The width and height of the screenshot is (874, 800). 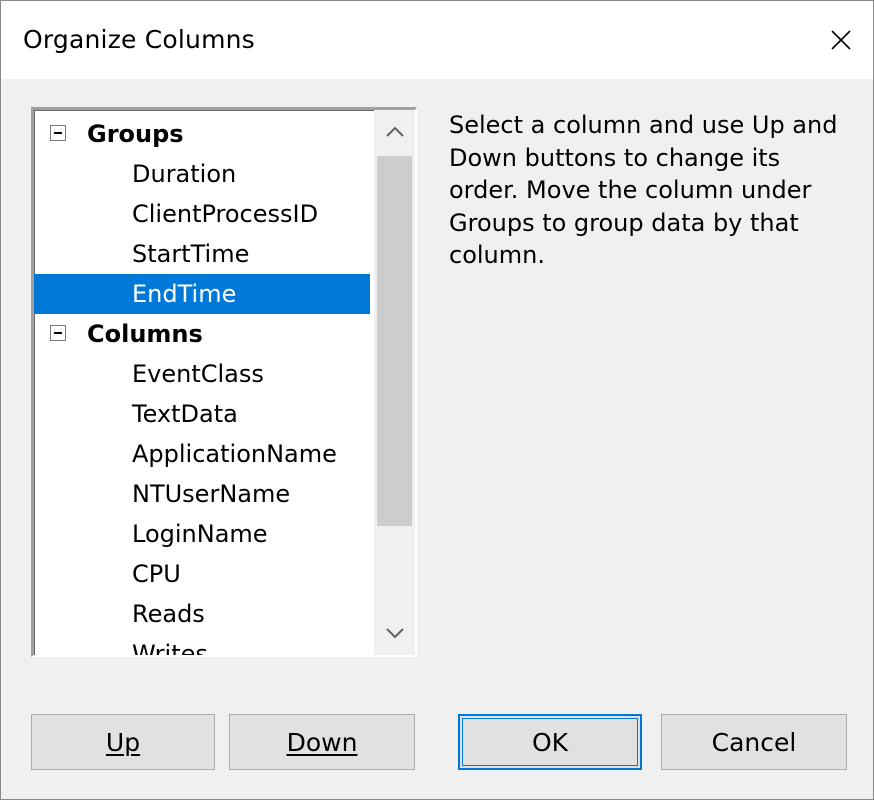 I want to click on ok-button: OK, so click(x=550, y=742).